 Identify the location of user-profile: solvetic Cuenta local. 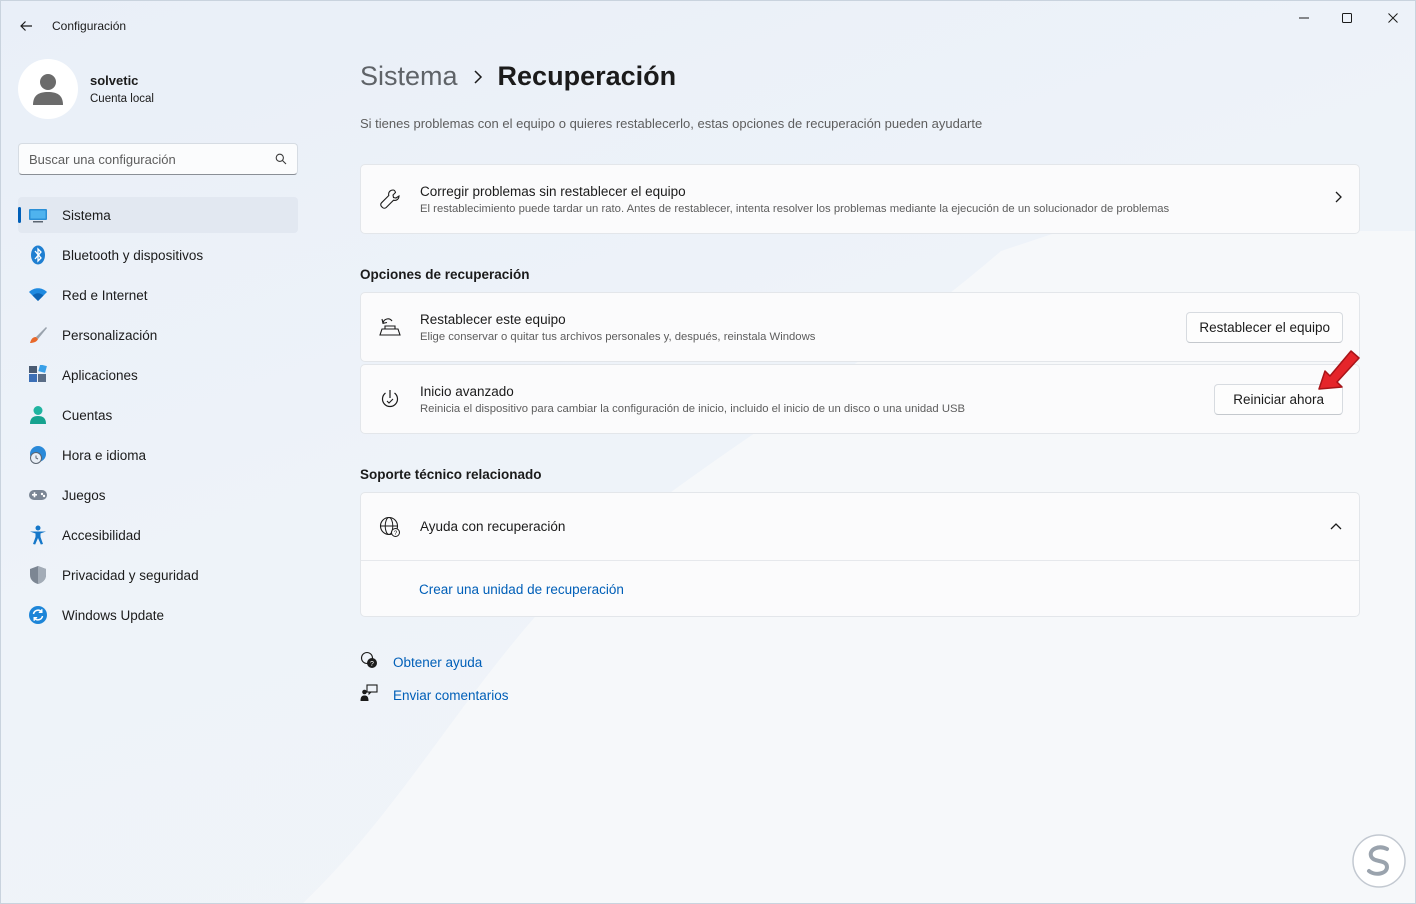
(86, 89).